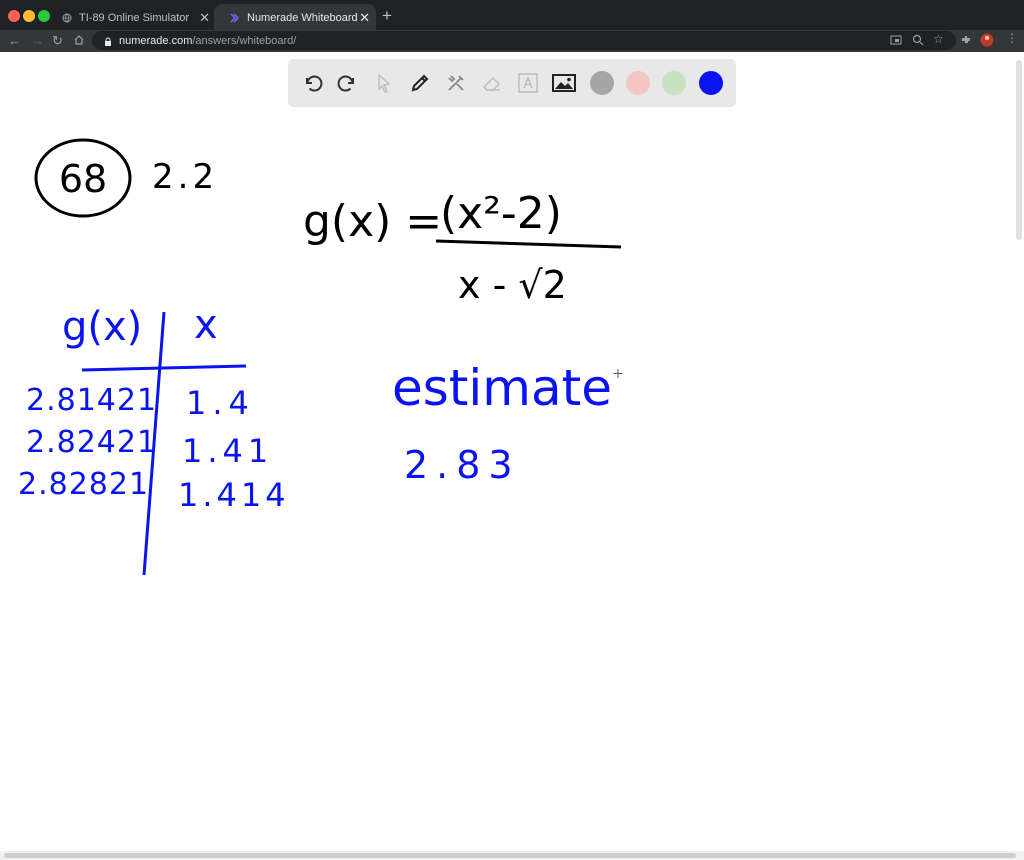 This screenshot has height=860, width=1024. Describe the element at coordinates (83, 179) in the screenshot. I see `problem-number: 68` at that location.